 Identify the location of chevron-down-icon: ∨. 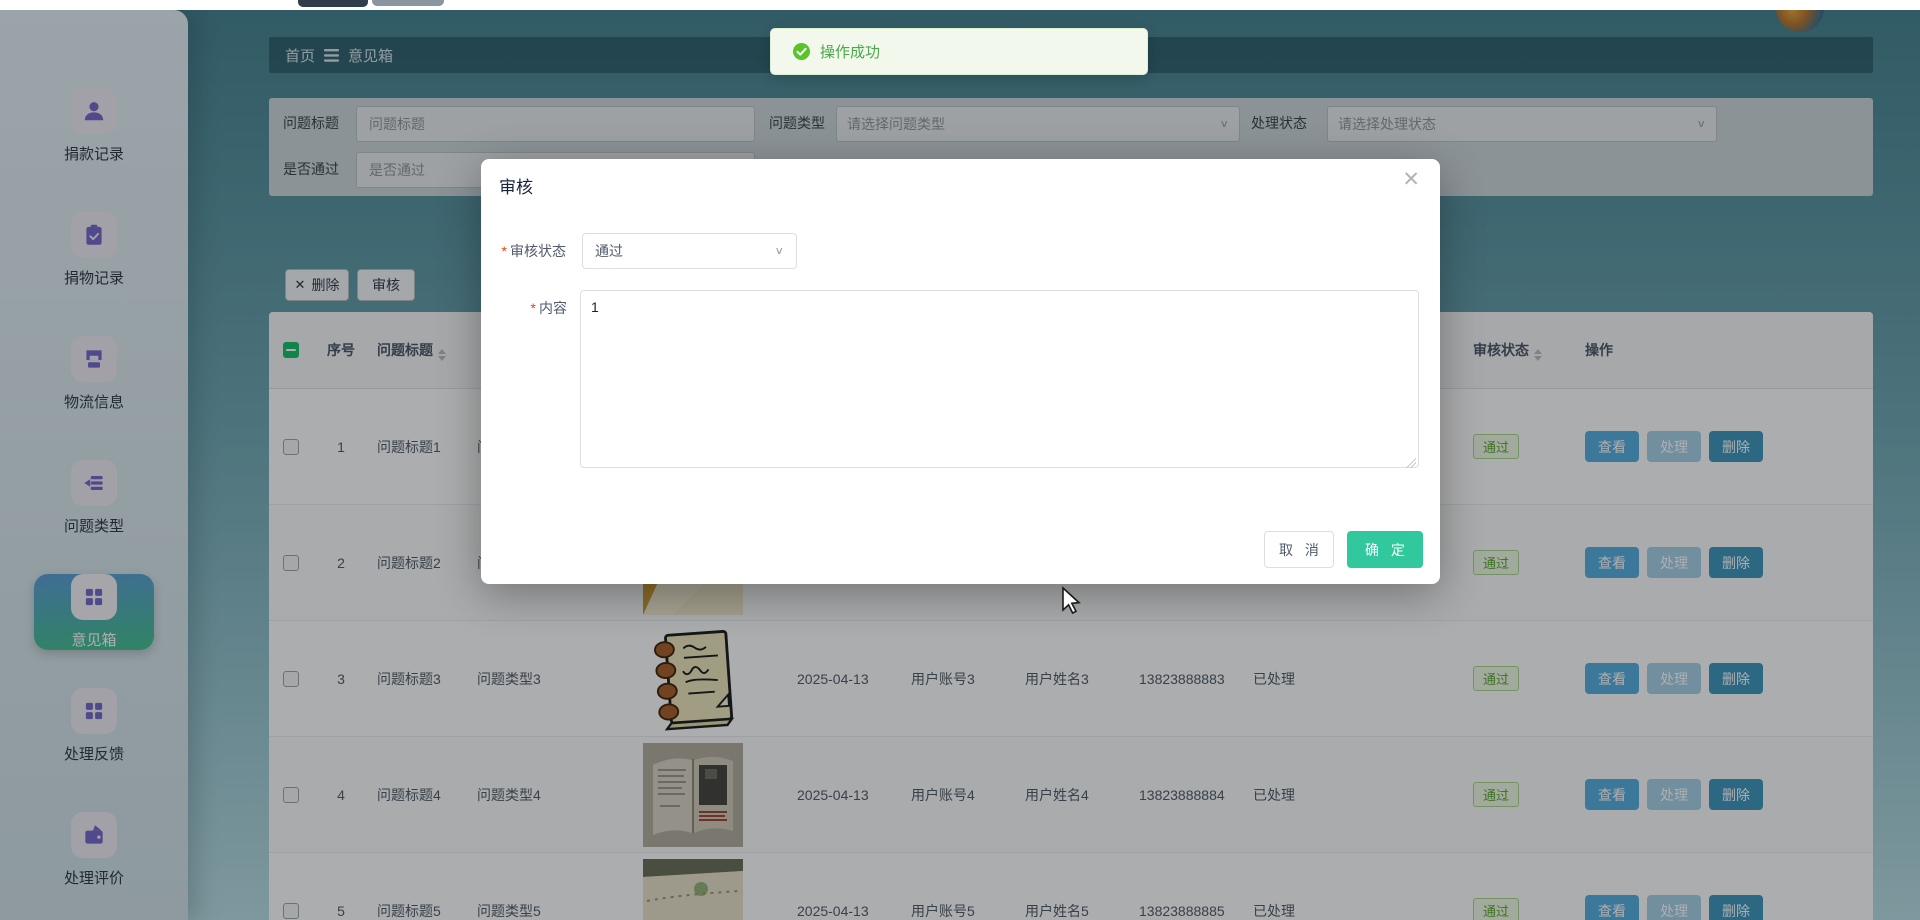
(779, 250).